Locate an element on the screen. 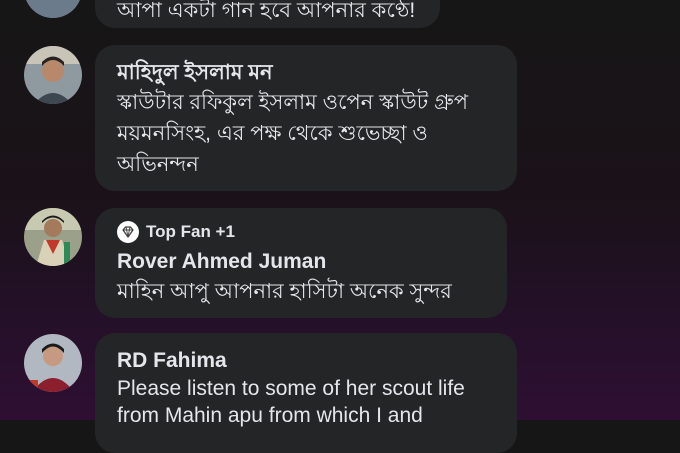 Image resolution: width=680 pixels, height=453 pixels. commenter-name: Rover Ahmed Juman is located at coordinates (301, 262).